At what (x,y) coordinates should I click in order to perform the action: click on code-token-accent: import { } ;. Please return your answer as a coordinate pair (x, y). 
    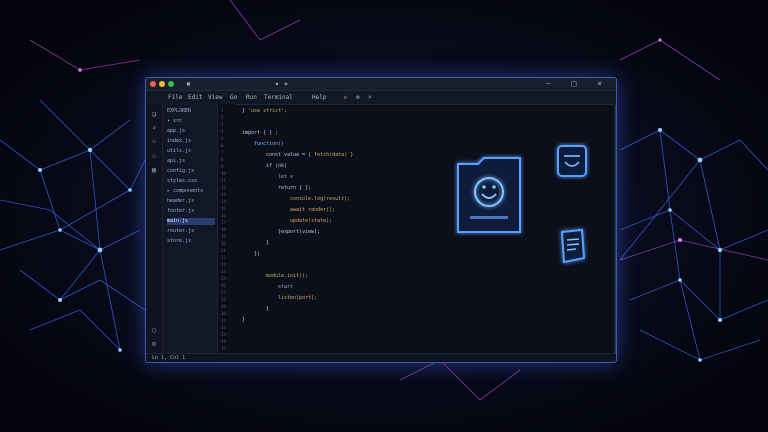
    Looking at the image, I should click on (260, 133).